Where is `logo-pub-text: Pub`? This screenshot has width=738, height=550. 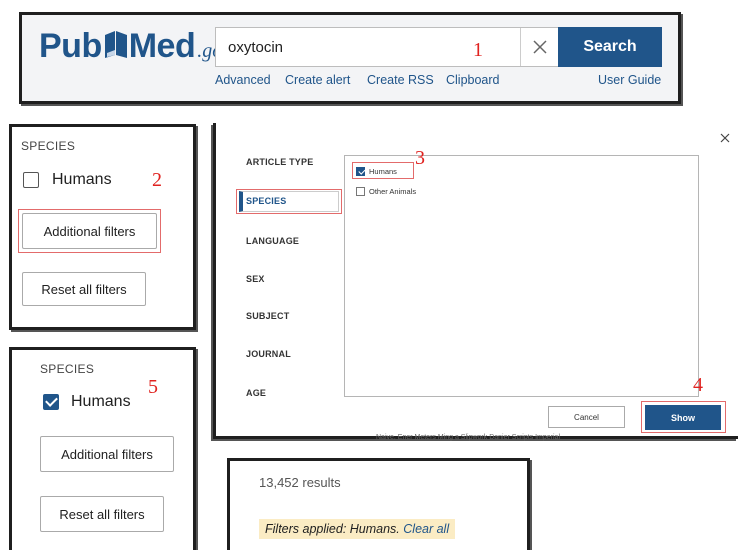
logo-pub-text: Pub is located at coordinates (70, 46).